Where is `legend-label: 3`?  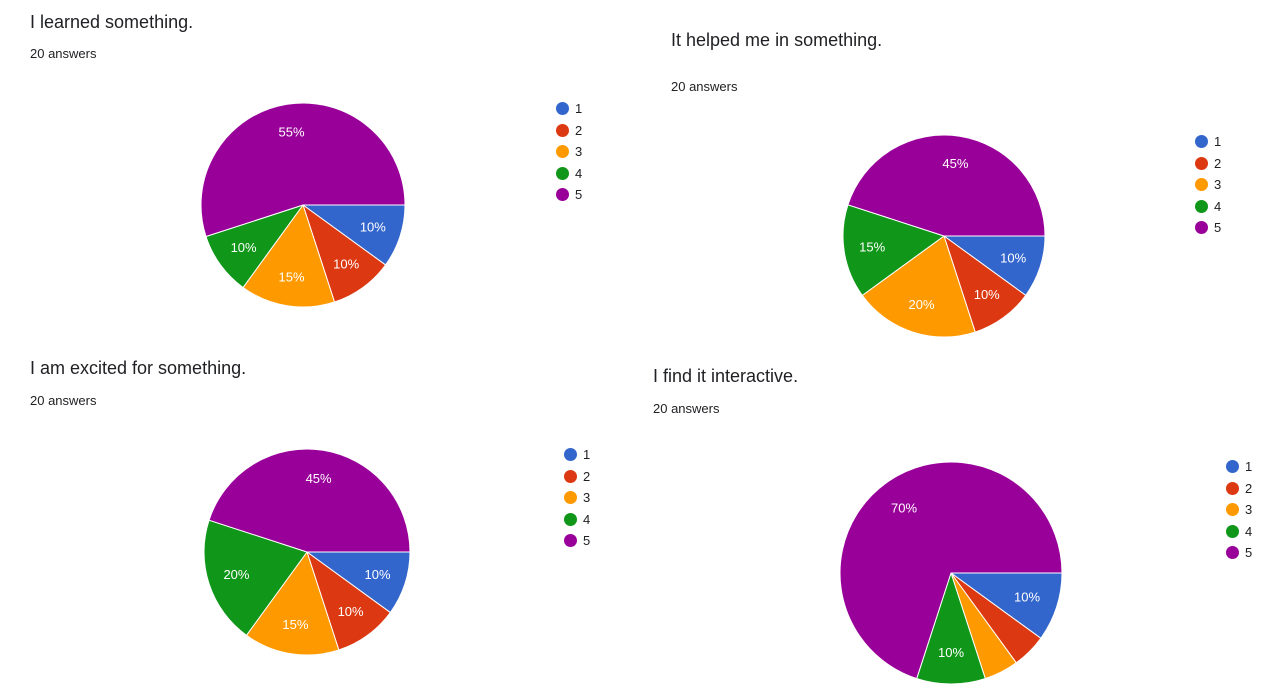 legend-label: 3 is located at coordinates (1249, 510).